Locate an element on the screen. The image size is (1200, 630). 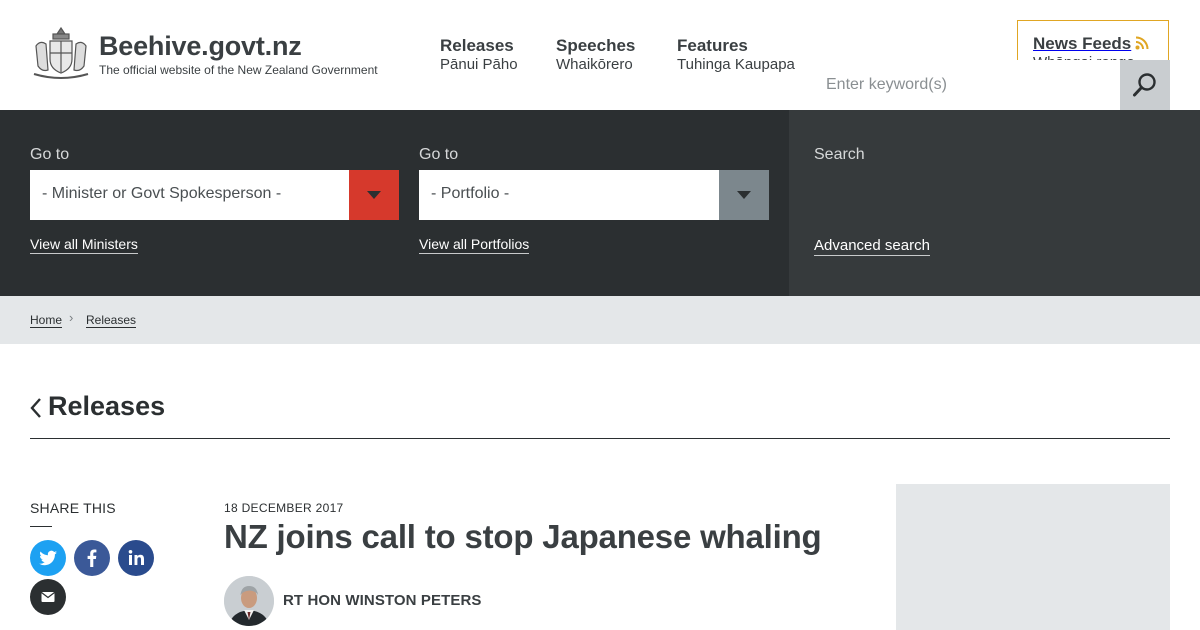
twitter-icon is located at coordinates (48, 558).